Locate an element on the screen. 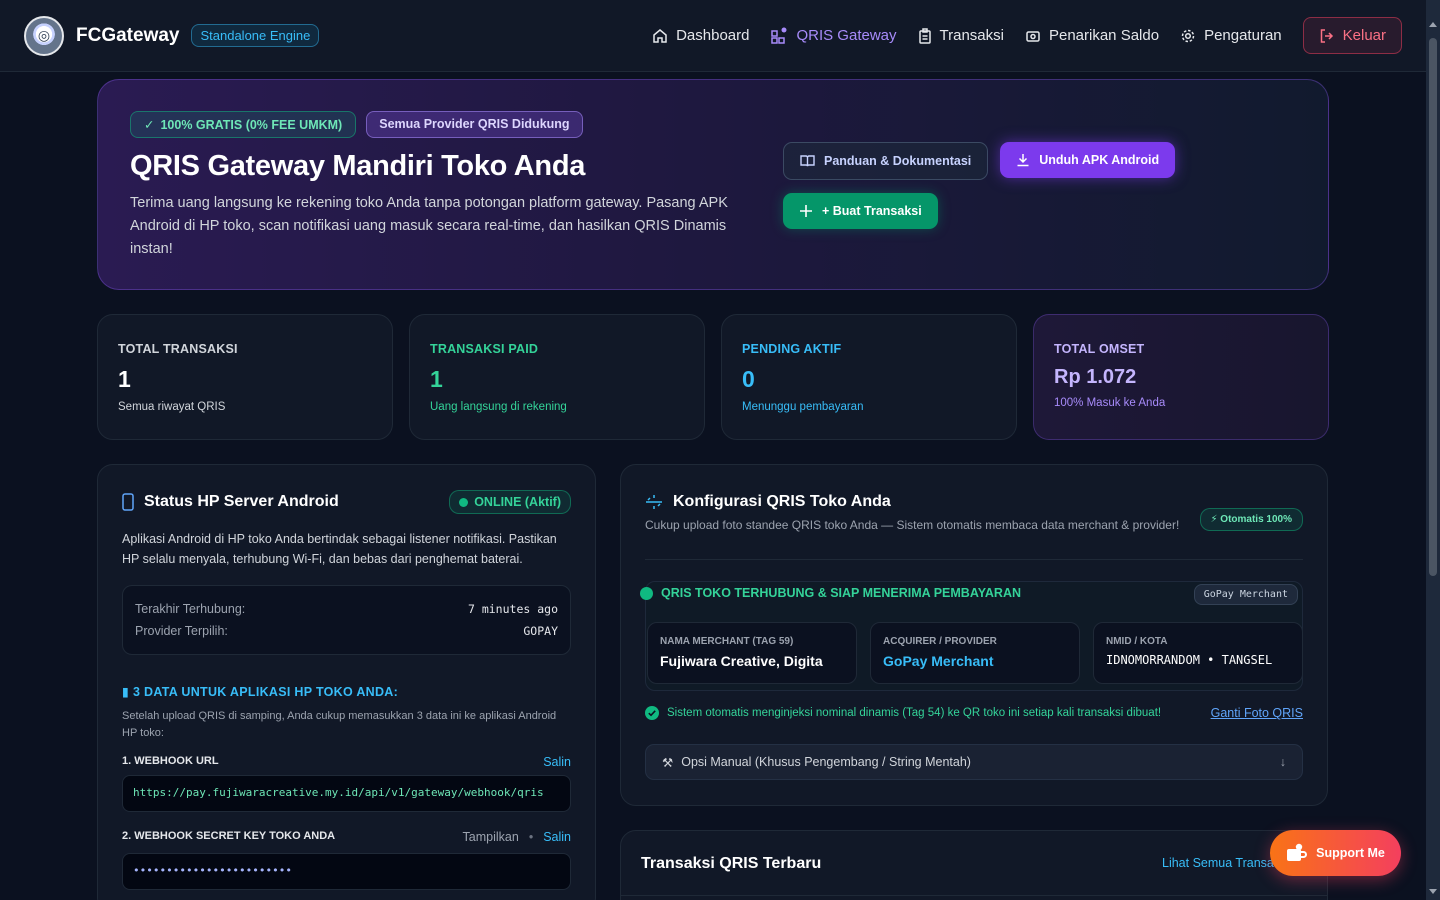 This screenshot has width=1440, height=900. download-apk-button: Unduh APK Android is located at coordinates (1088, 160).